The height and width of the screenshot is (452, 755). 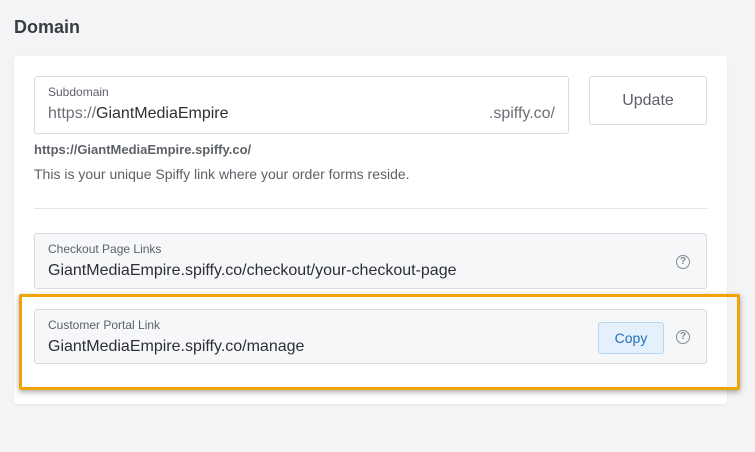 What do you see at coordinates (105, 249) in the screenshot?
I see `checkout-links-label: Checkout Page Links` at bounding box center [105, 249].